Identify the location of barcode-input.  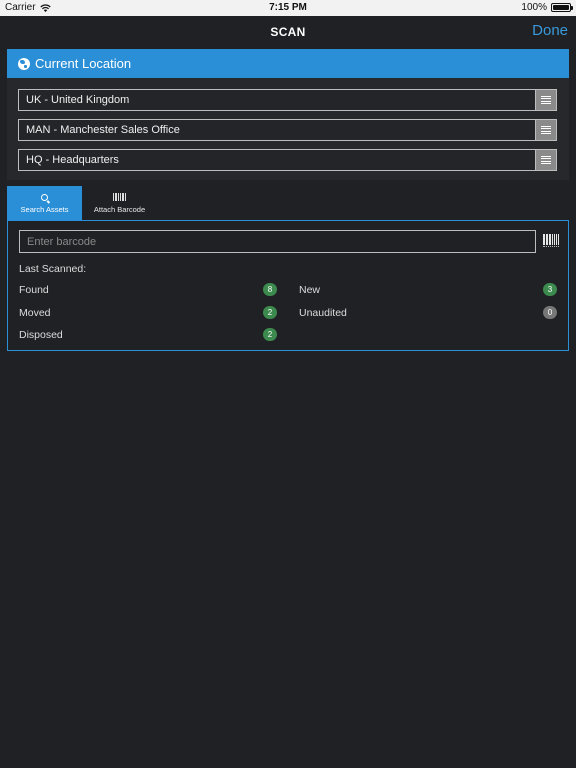
(277, 241).